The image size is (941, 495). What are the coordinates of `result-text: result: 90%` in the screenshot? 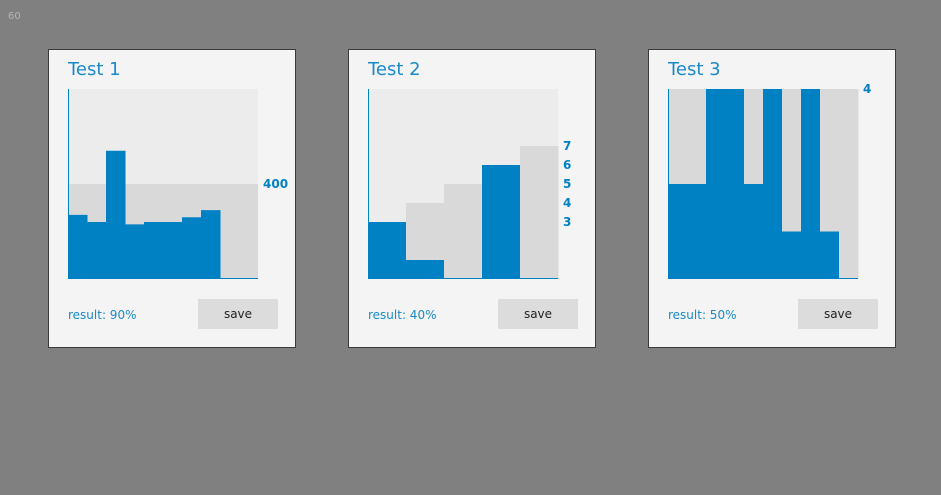 It's located at (102, 315).